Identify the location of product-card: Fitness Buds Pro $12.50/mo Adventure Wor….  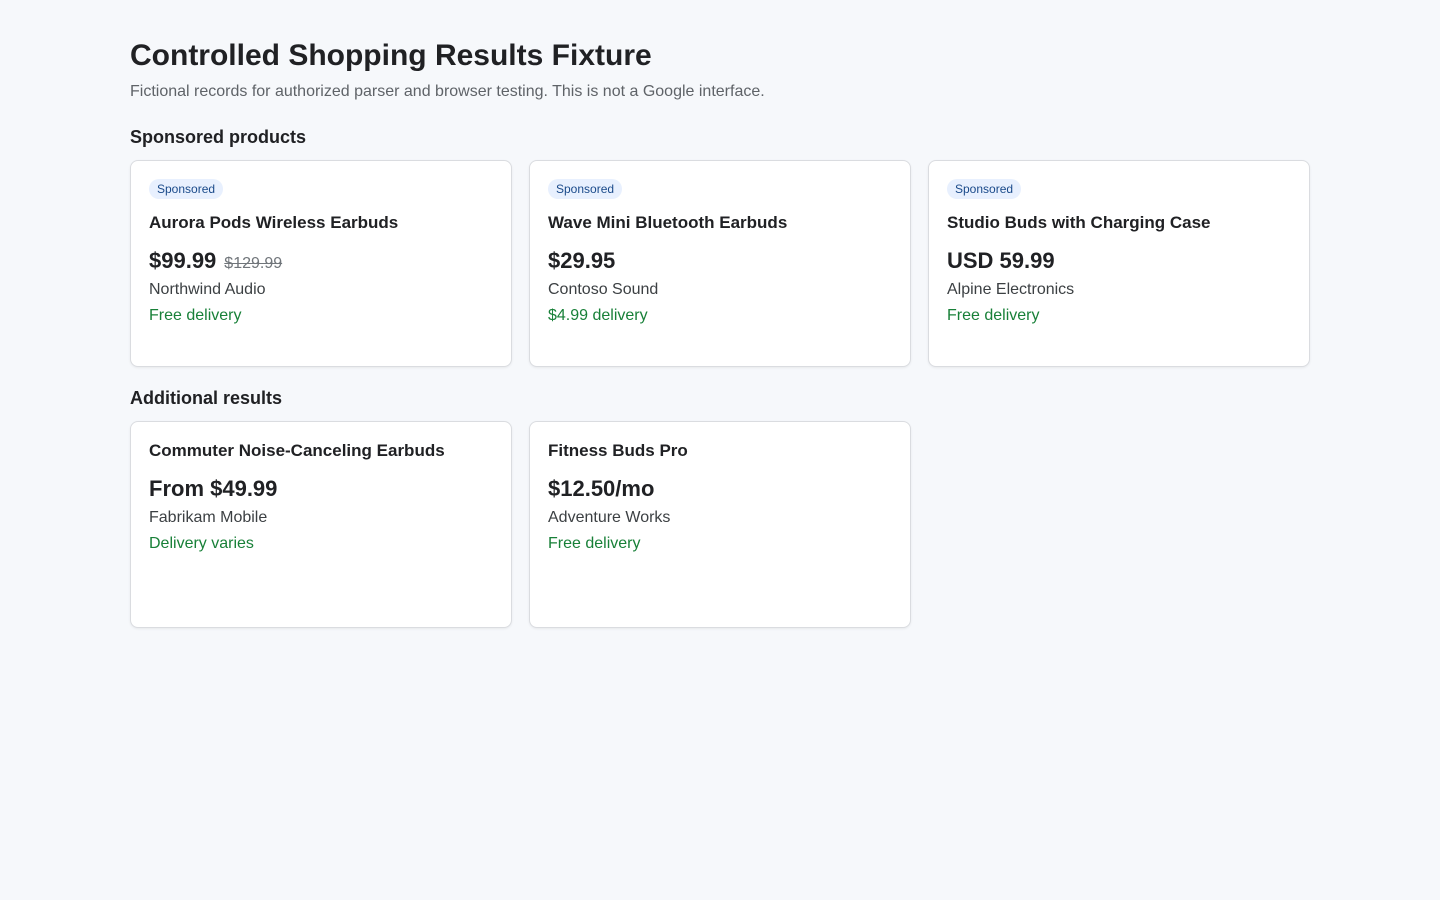
(720, 524).